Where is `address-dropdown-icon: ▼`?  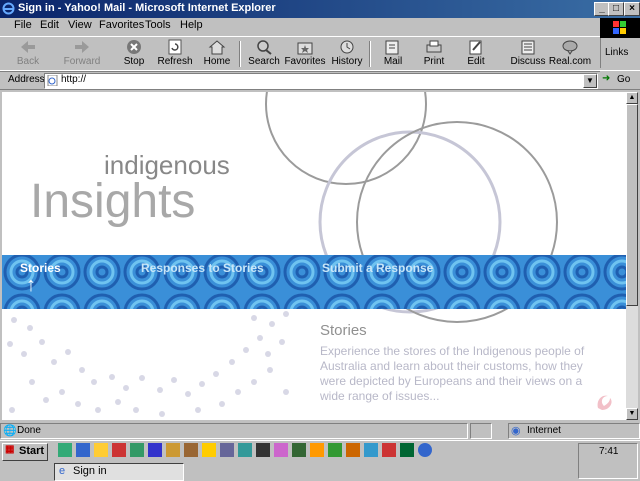 address-dropdown-icon: ▼ is located at coordinates (590, 81).